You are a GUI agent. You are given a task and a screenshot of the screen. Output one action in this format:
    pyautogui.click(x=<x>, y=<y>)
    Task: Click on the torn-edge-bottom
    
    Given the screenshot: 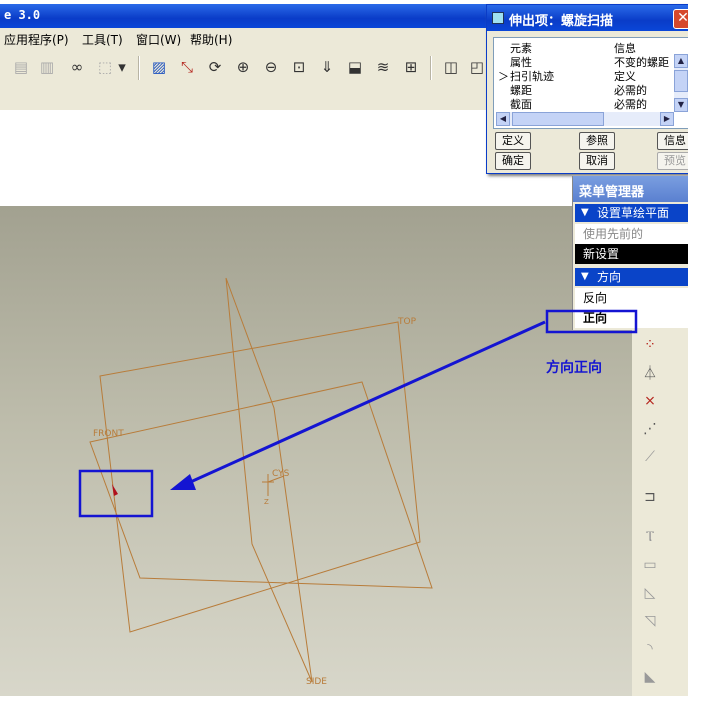 What is the action you would take?
    pyautogui.click(x=351, y=702)
    